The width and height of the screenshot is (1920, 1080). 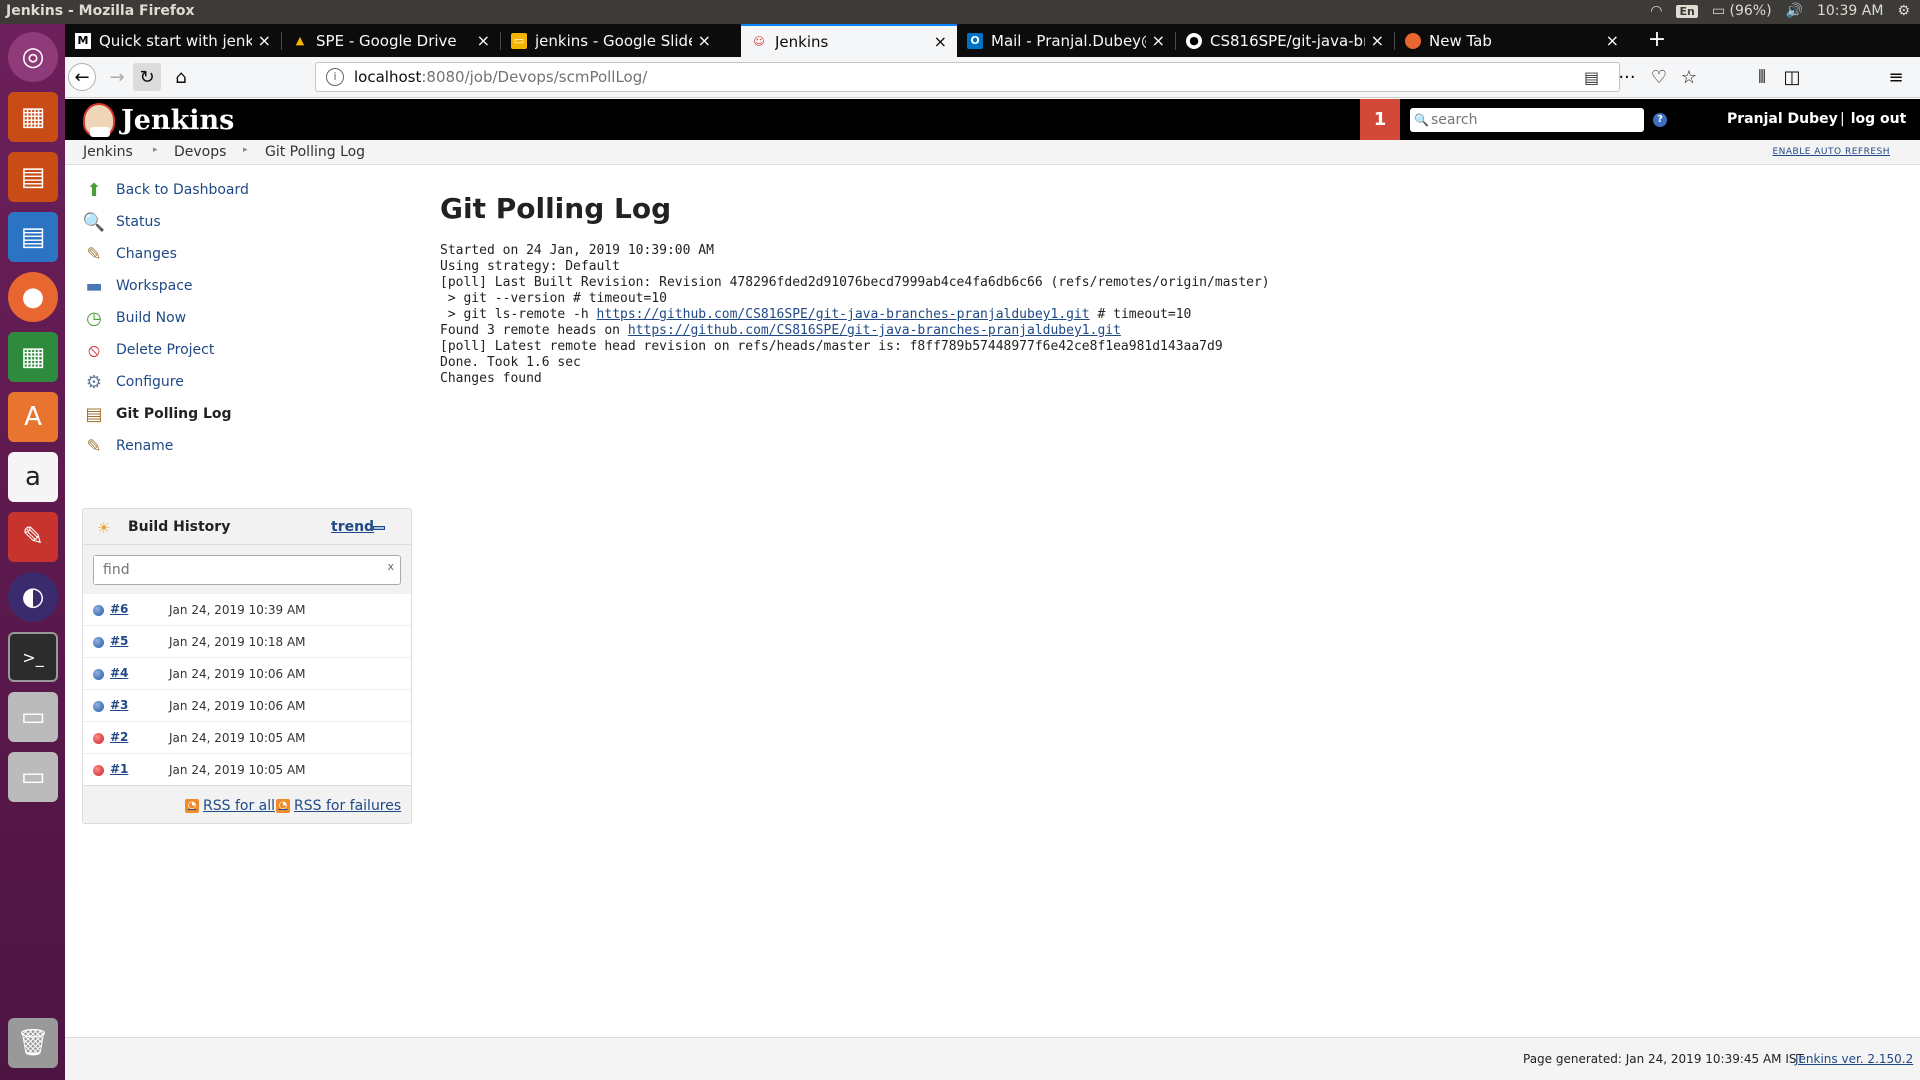 I want to click on clear-find-icon: x, so click(x=390, y=566).